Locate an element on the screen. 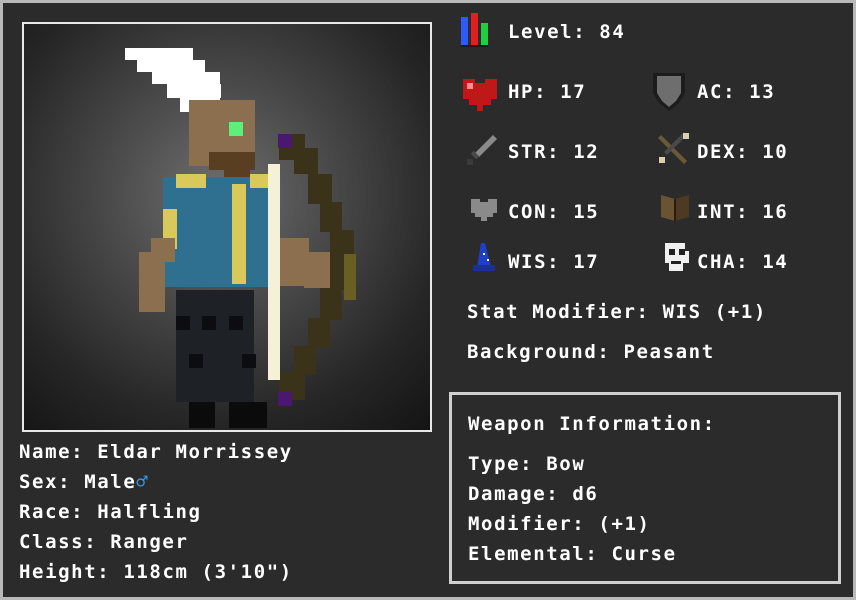  gray-heart-icon is located at coordinates (484, 210).